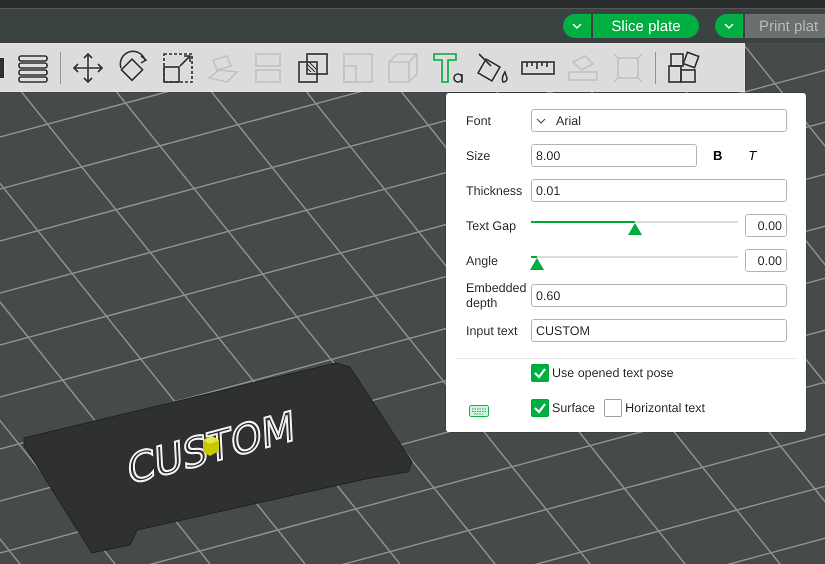  What do you see at coordinates (683, 68) in the screenshot?
I see `puzzle-icon` at bounding box center [683, 68].